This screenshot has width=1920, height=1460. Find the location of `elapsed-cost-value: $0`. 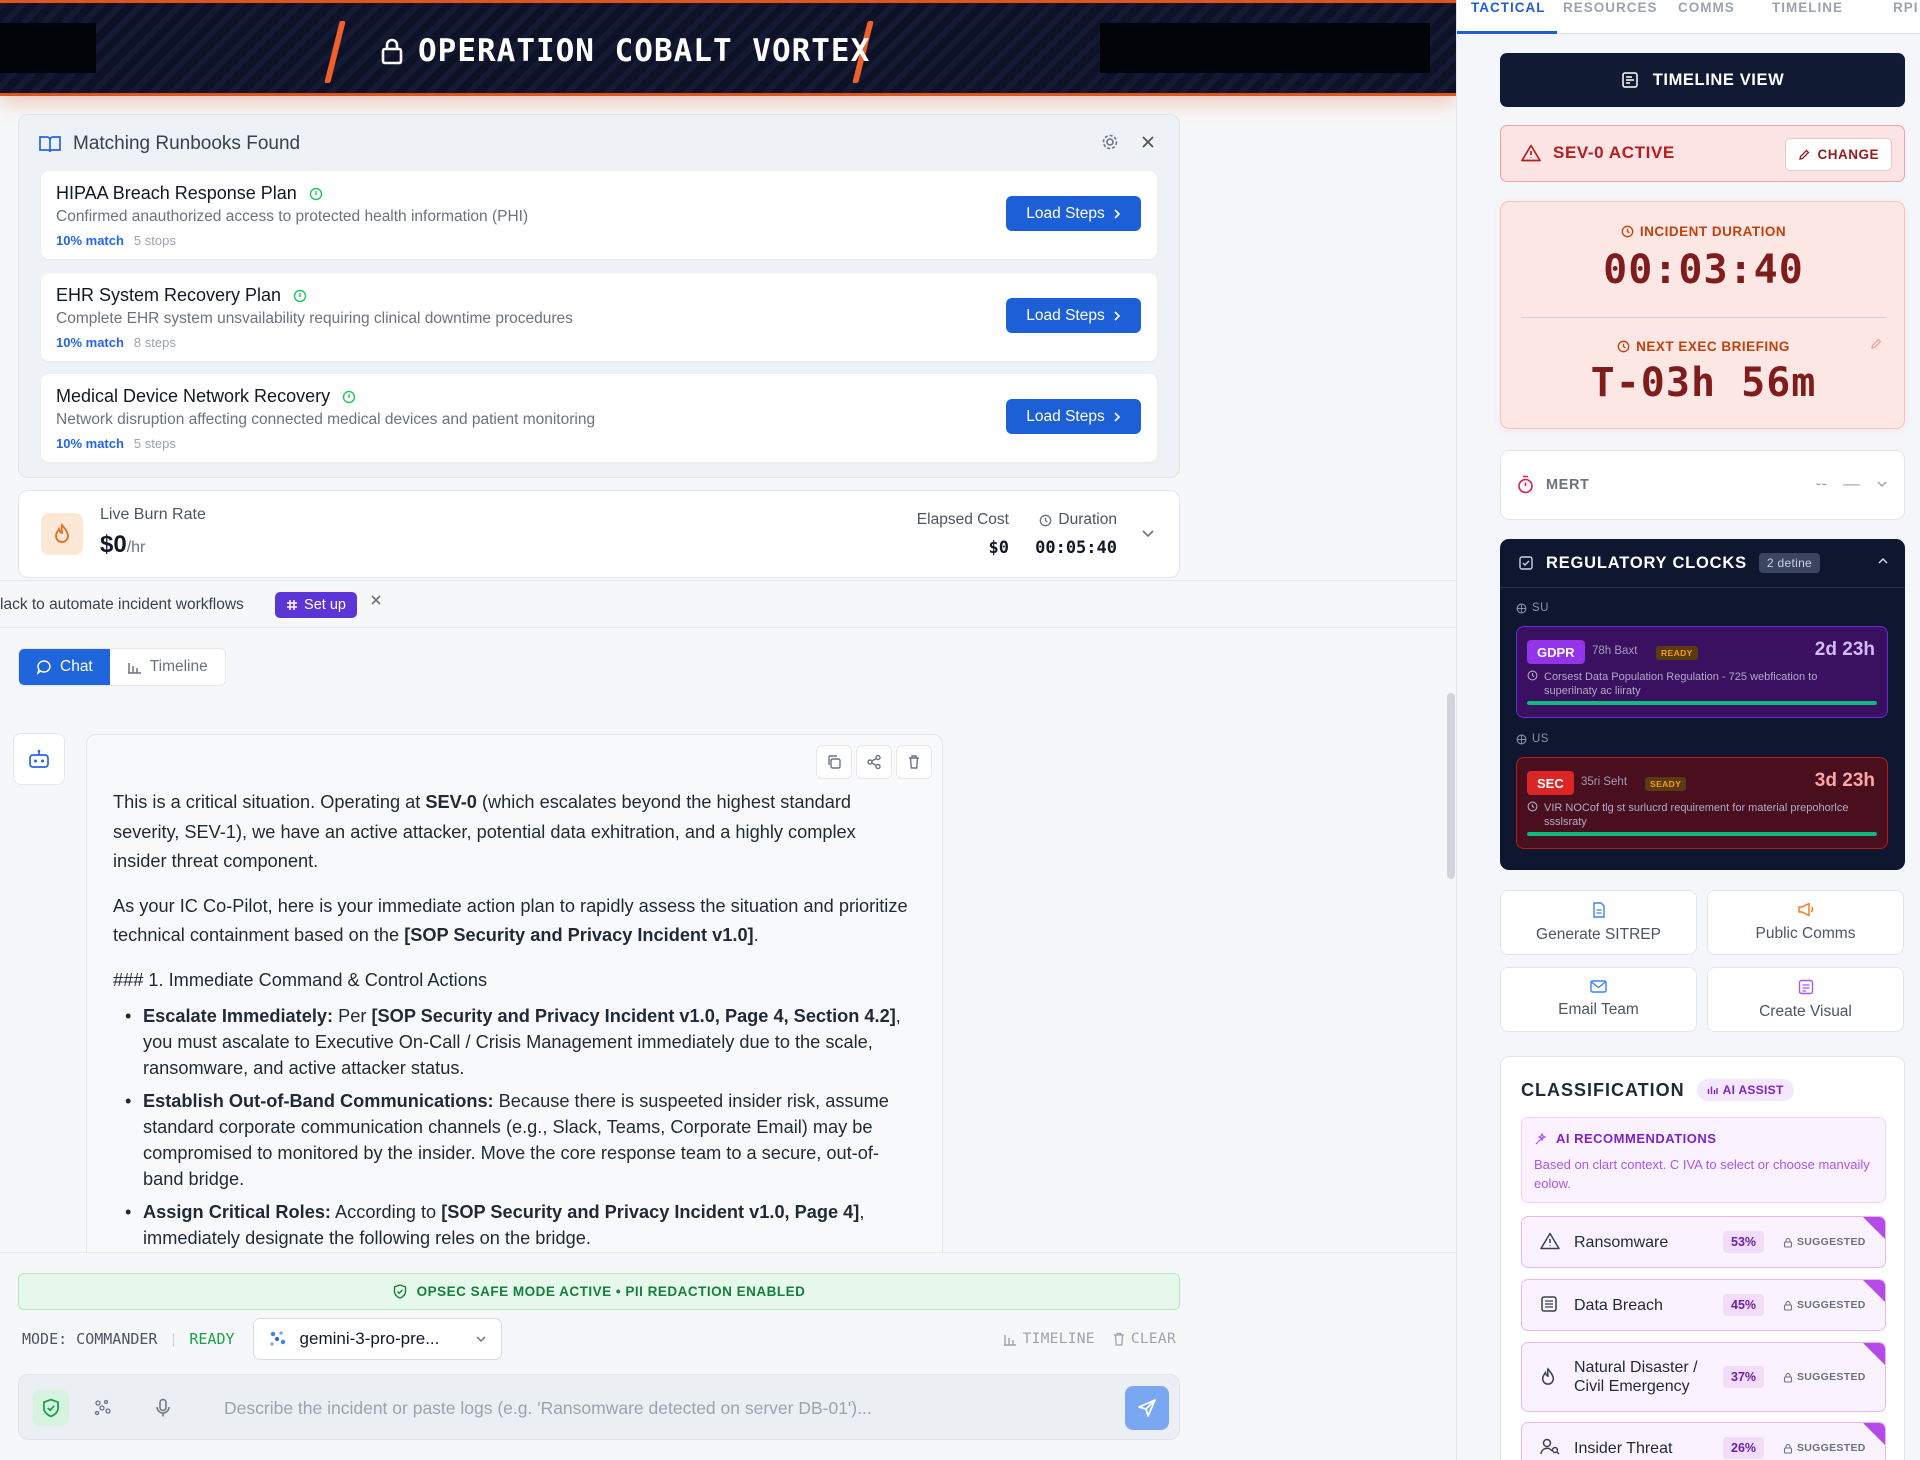

elapsed-cost-value: $0 is located at coordinates (998, 548).